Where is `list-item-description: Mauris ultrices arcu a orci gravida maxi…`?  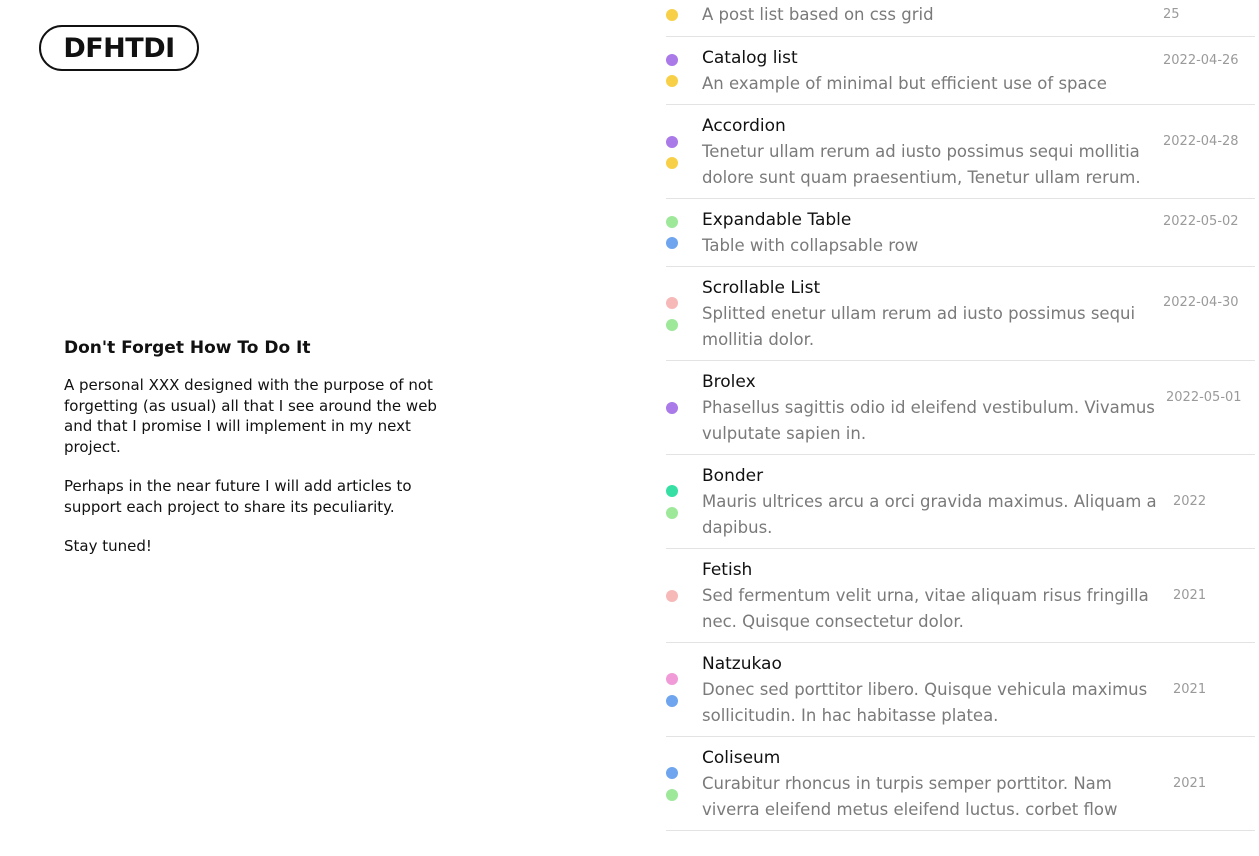 list-item-description: Mauris ultrices arcu a orci gravida maxi… is located at coordinates (929, 514).